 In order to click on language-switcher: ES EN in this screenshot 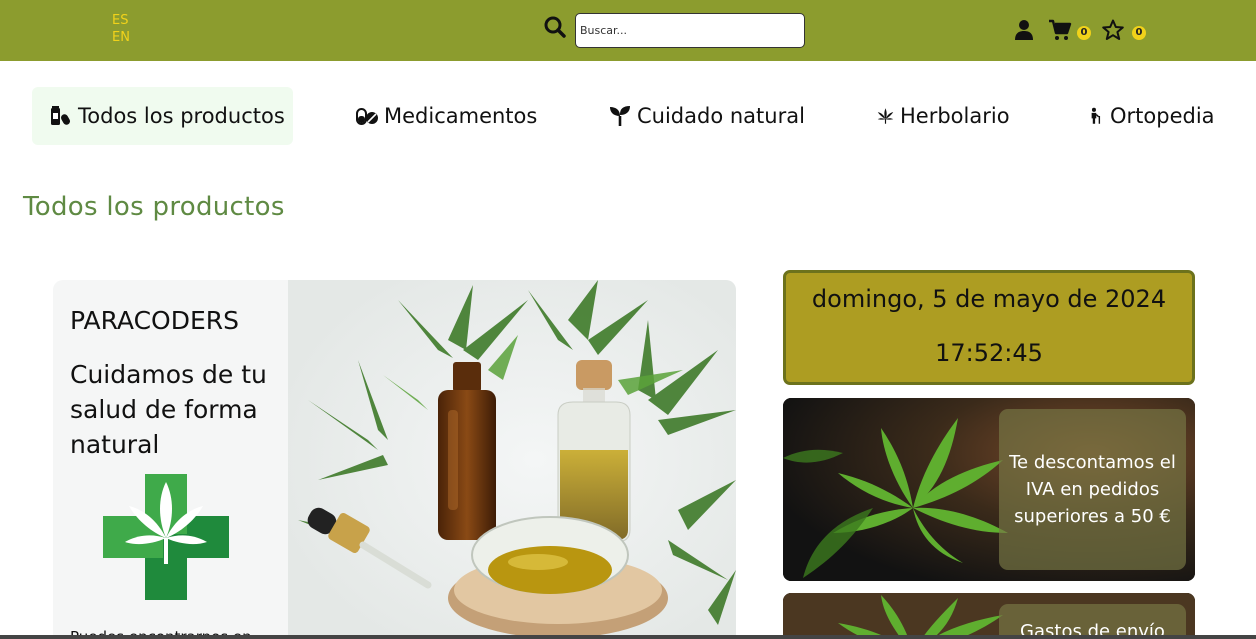, I will do `click(121, 29)`.